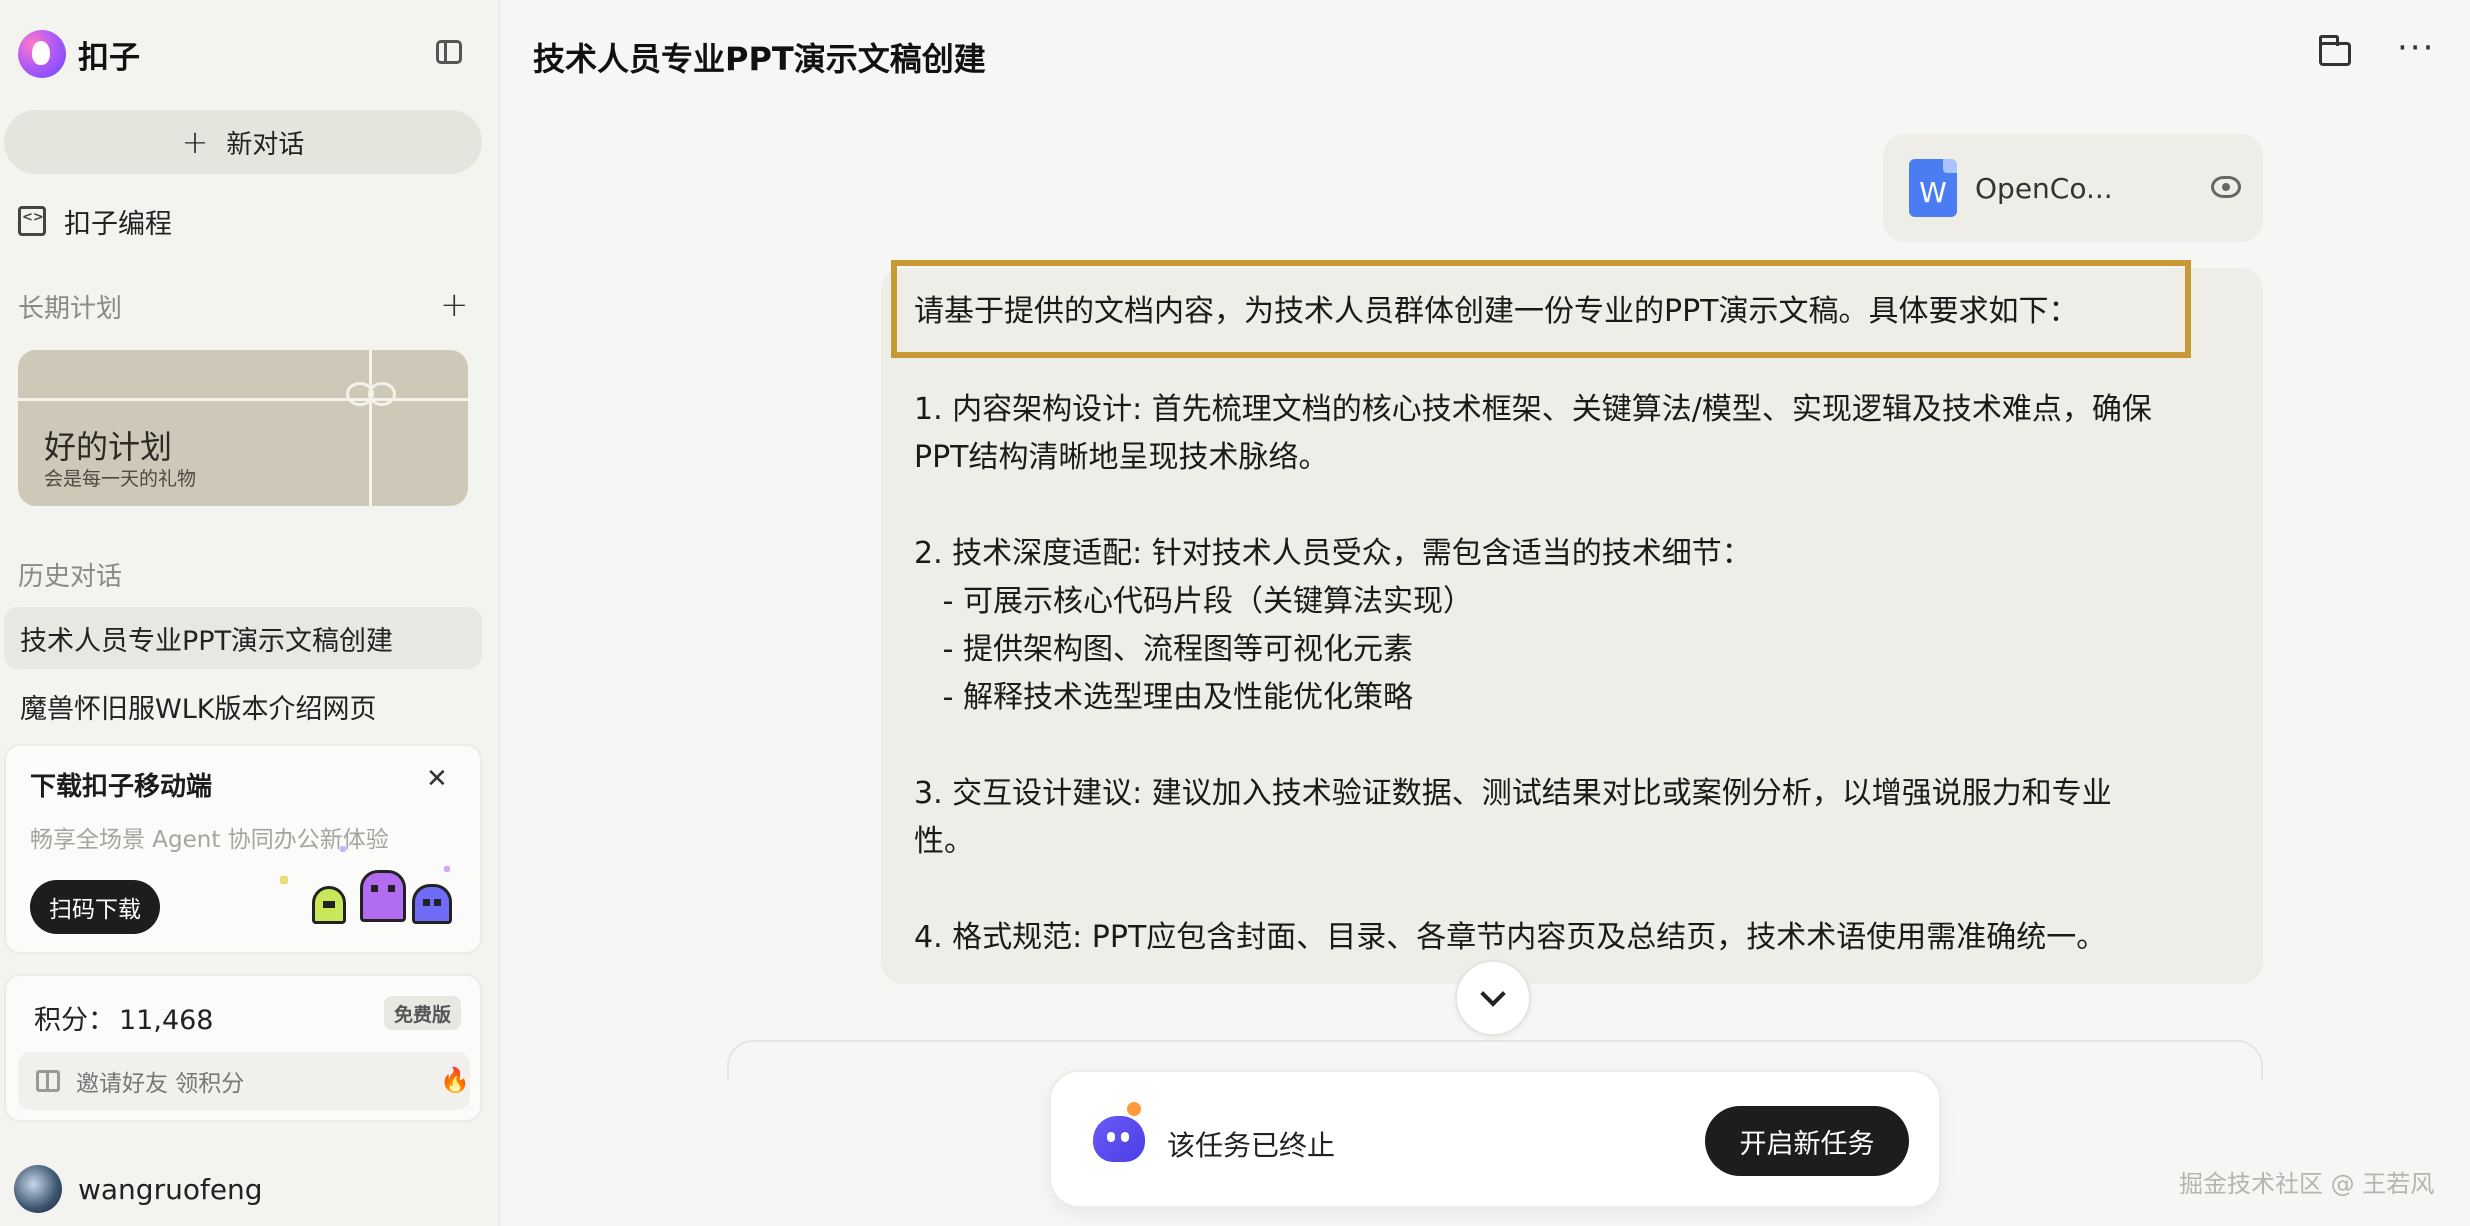 The image size is (2470, 1226). What do you see at coordinates (1807, 1141) in the screenshot?
I see `start-new-task-button: 开启新任务` at bounding box center [1807, 1141].